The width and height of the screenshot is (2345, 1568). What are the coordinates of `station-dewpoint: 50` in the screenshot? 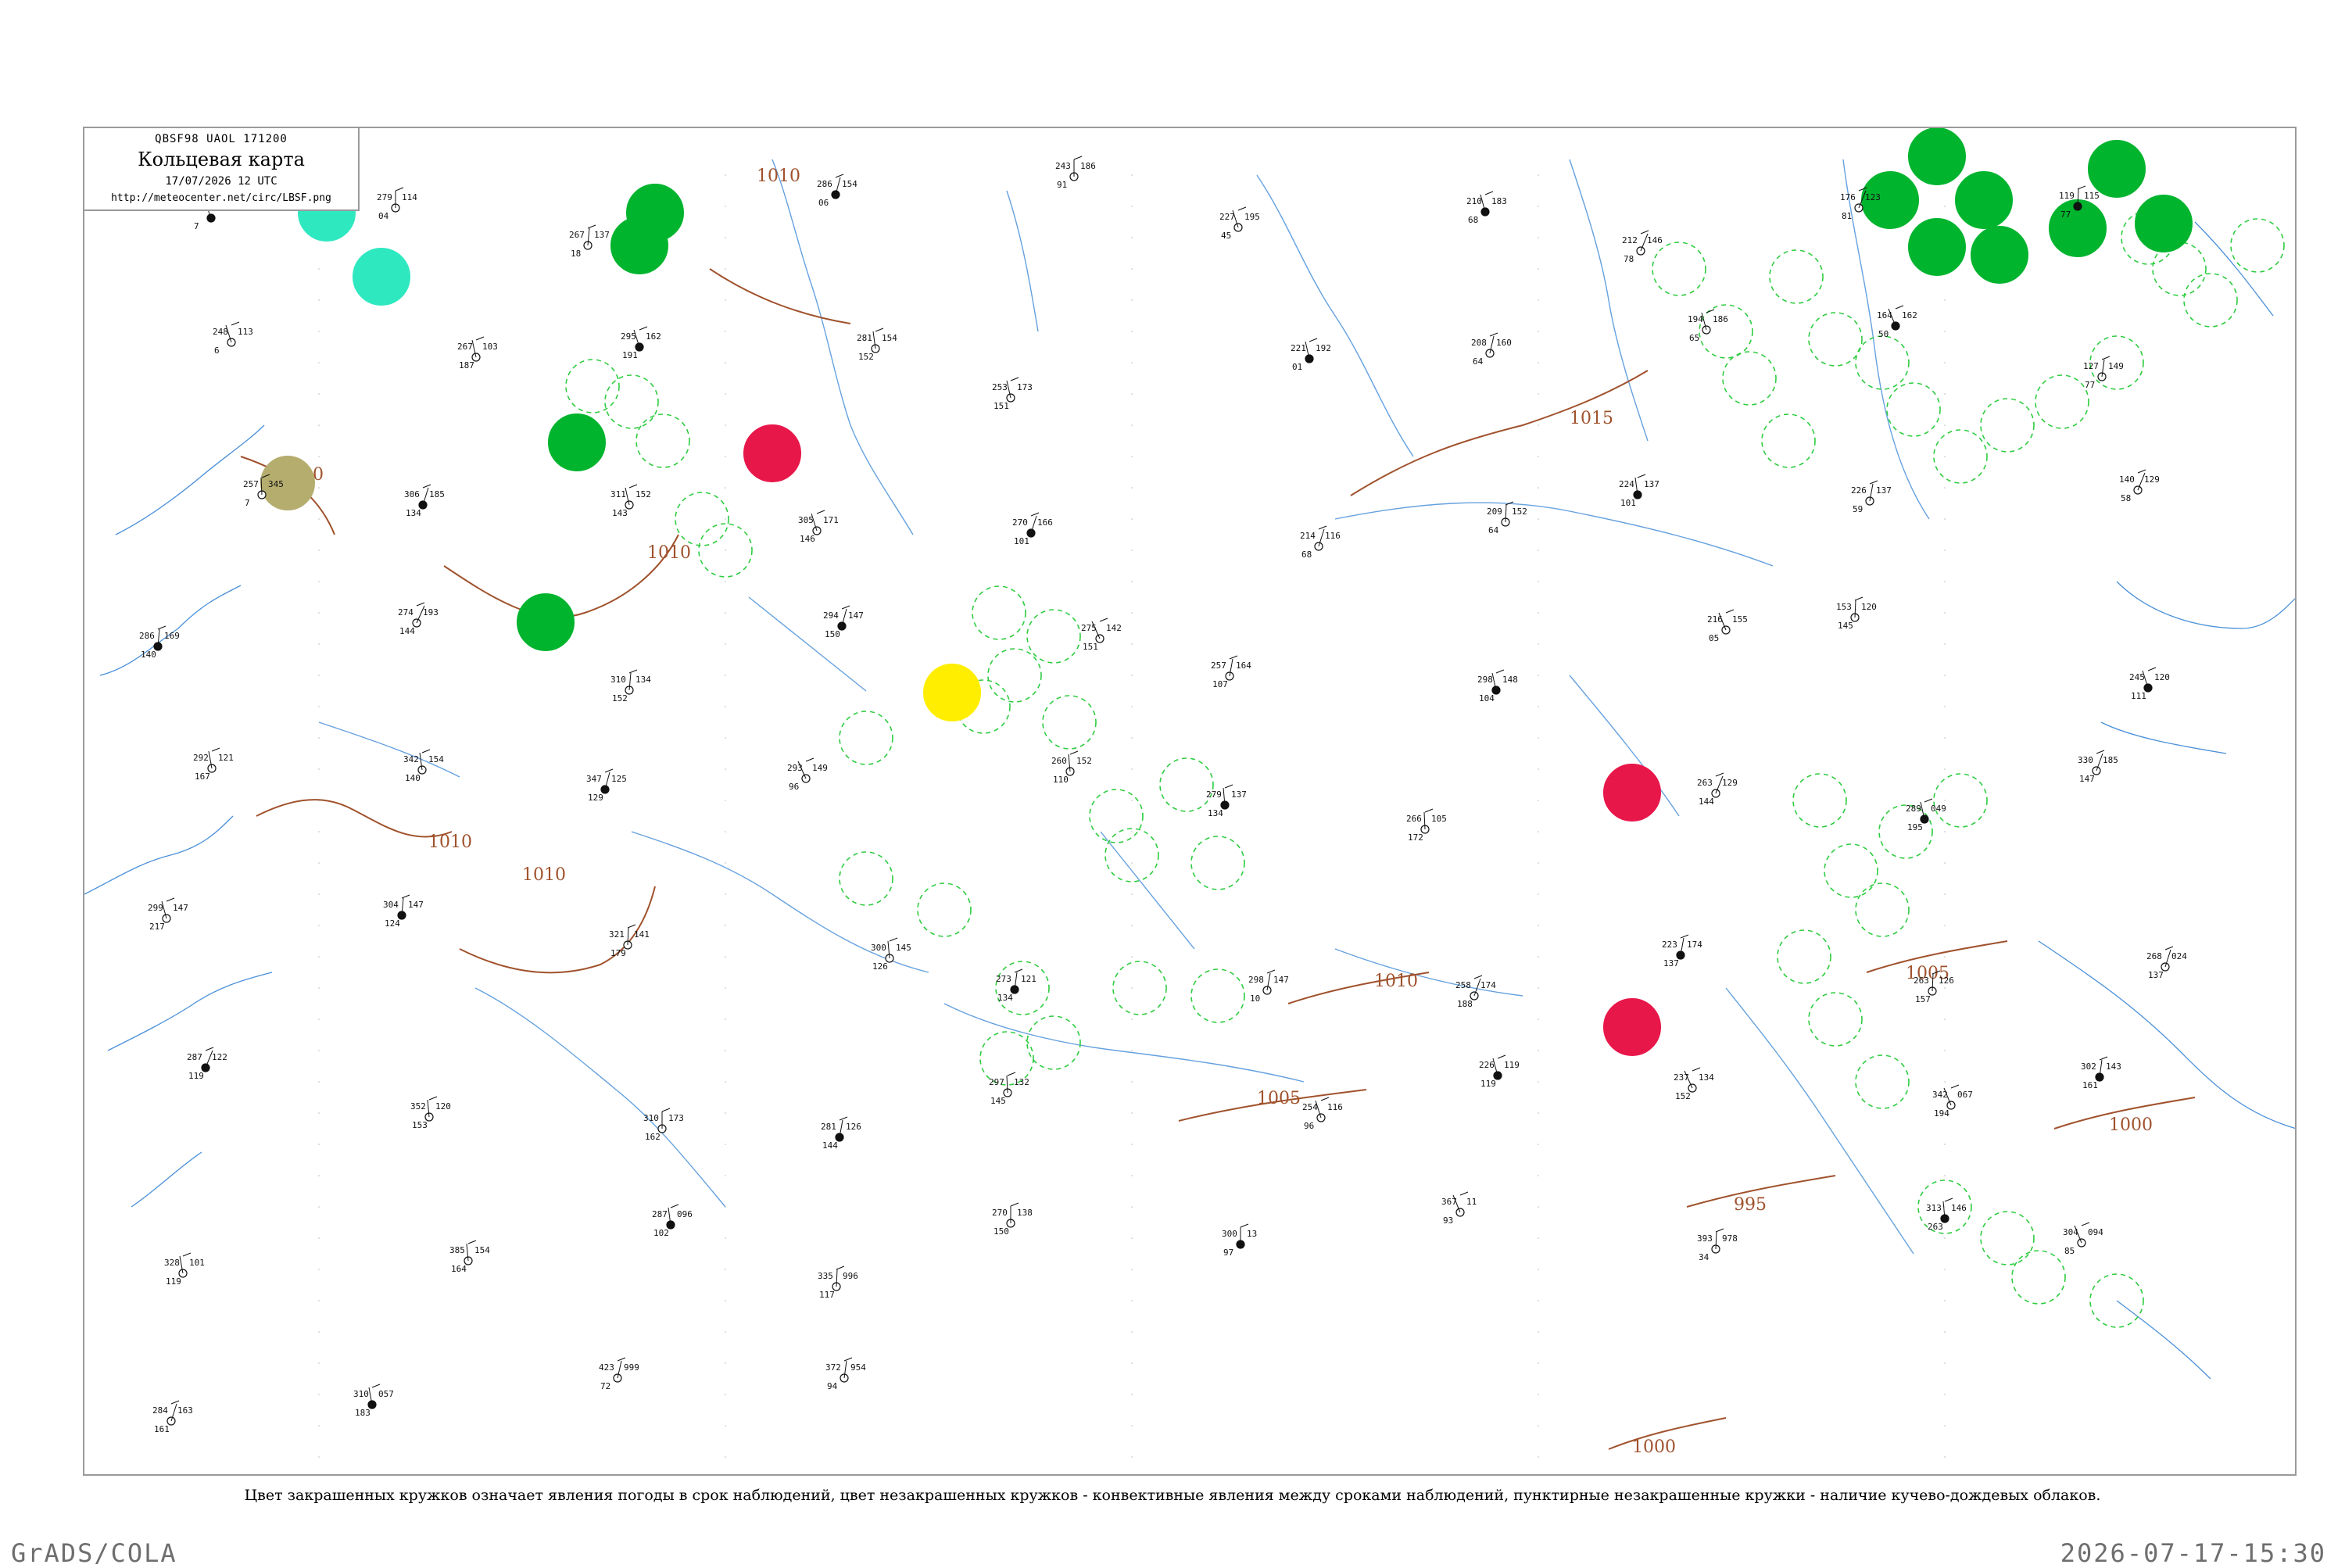 It's located at (1883, 334).